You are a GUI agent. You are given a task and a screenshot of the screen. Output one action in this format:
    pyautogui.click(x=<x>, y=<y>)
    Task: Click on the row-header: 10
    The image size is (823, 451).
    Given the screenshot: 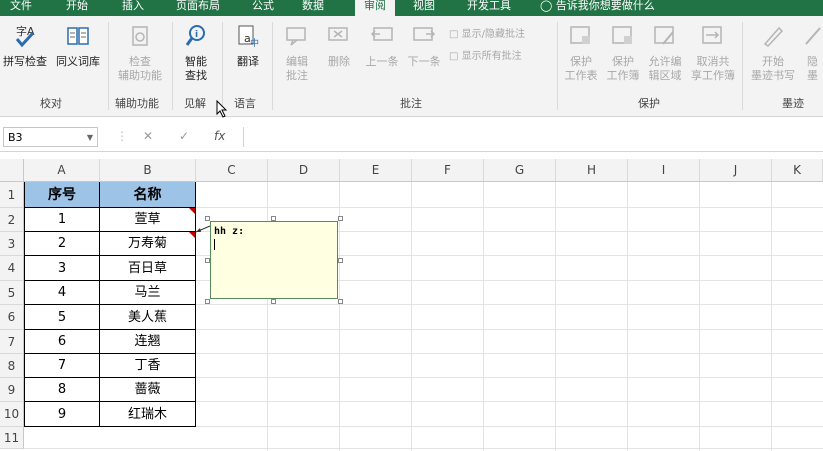 What is the action you would take?
    pyautogui.click(x=12, y=414)
    